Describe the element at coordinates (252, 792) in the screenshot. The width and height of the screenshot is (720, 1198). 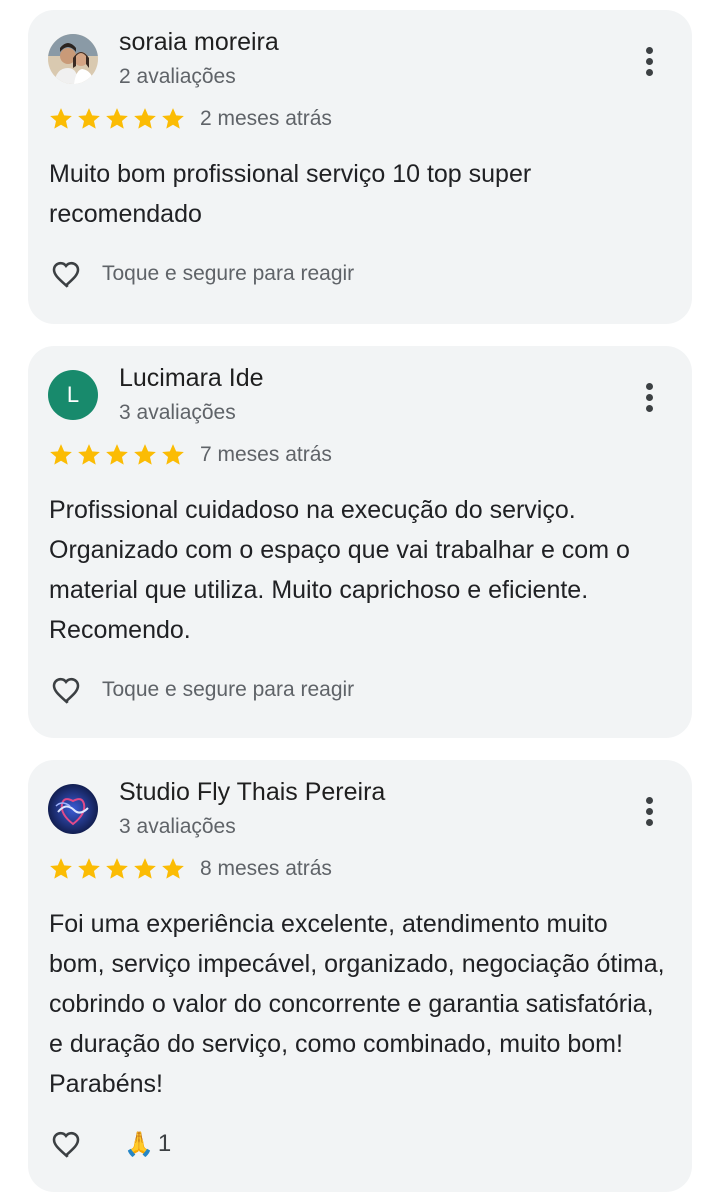
I see `reviewer-name: Studio Fly Thais Pereira` at that location.